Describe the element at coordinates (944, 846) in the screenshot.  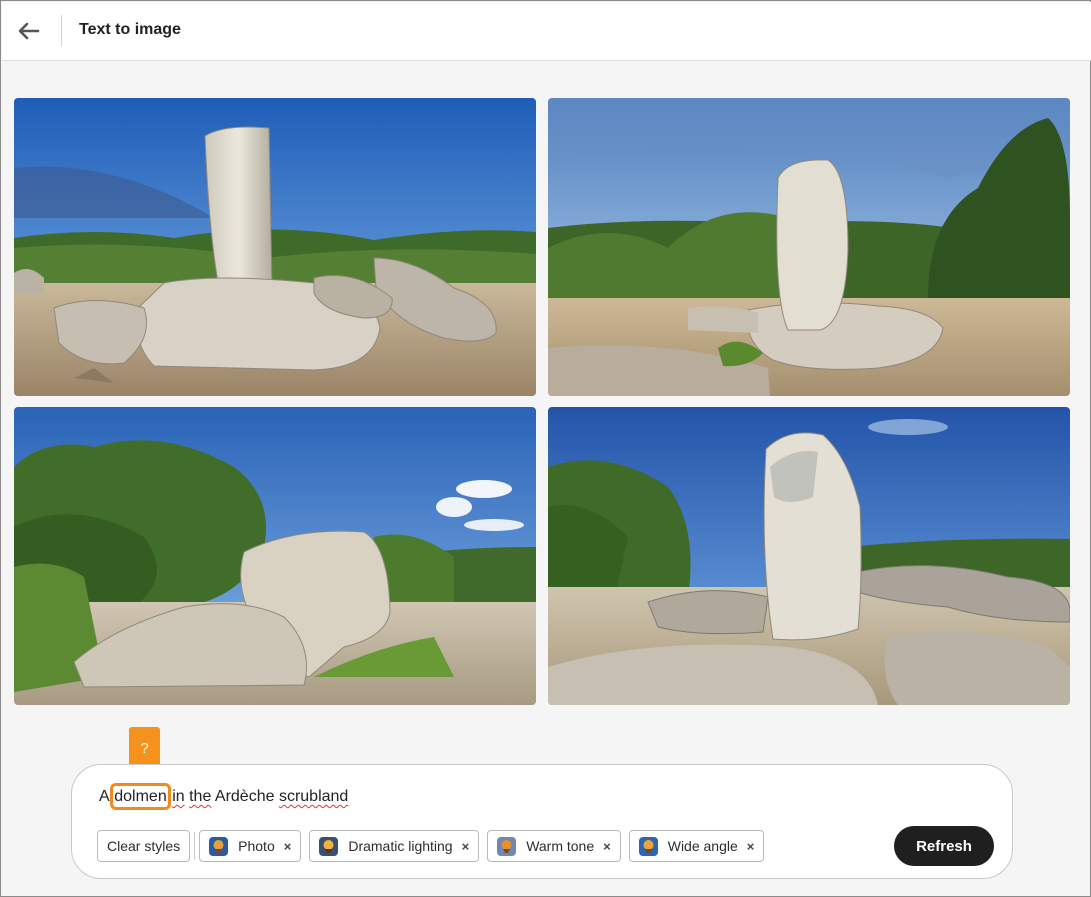
I see `refresh-button: Refresh` at that location.